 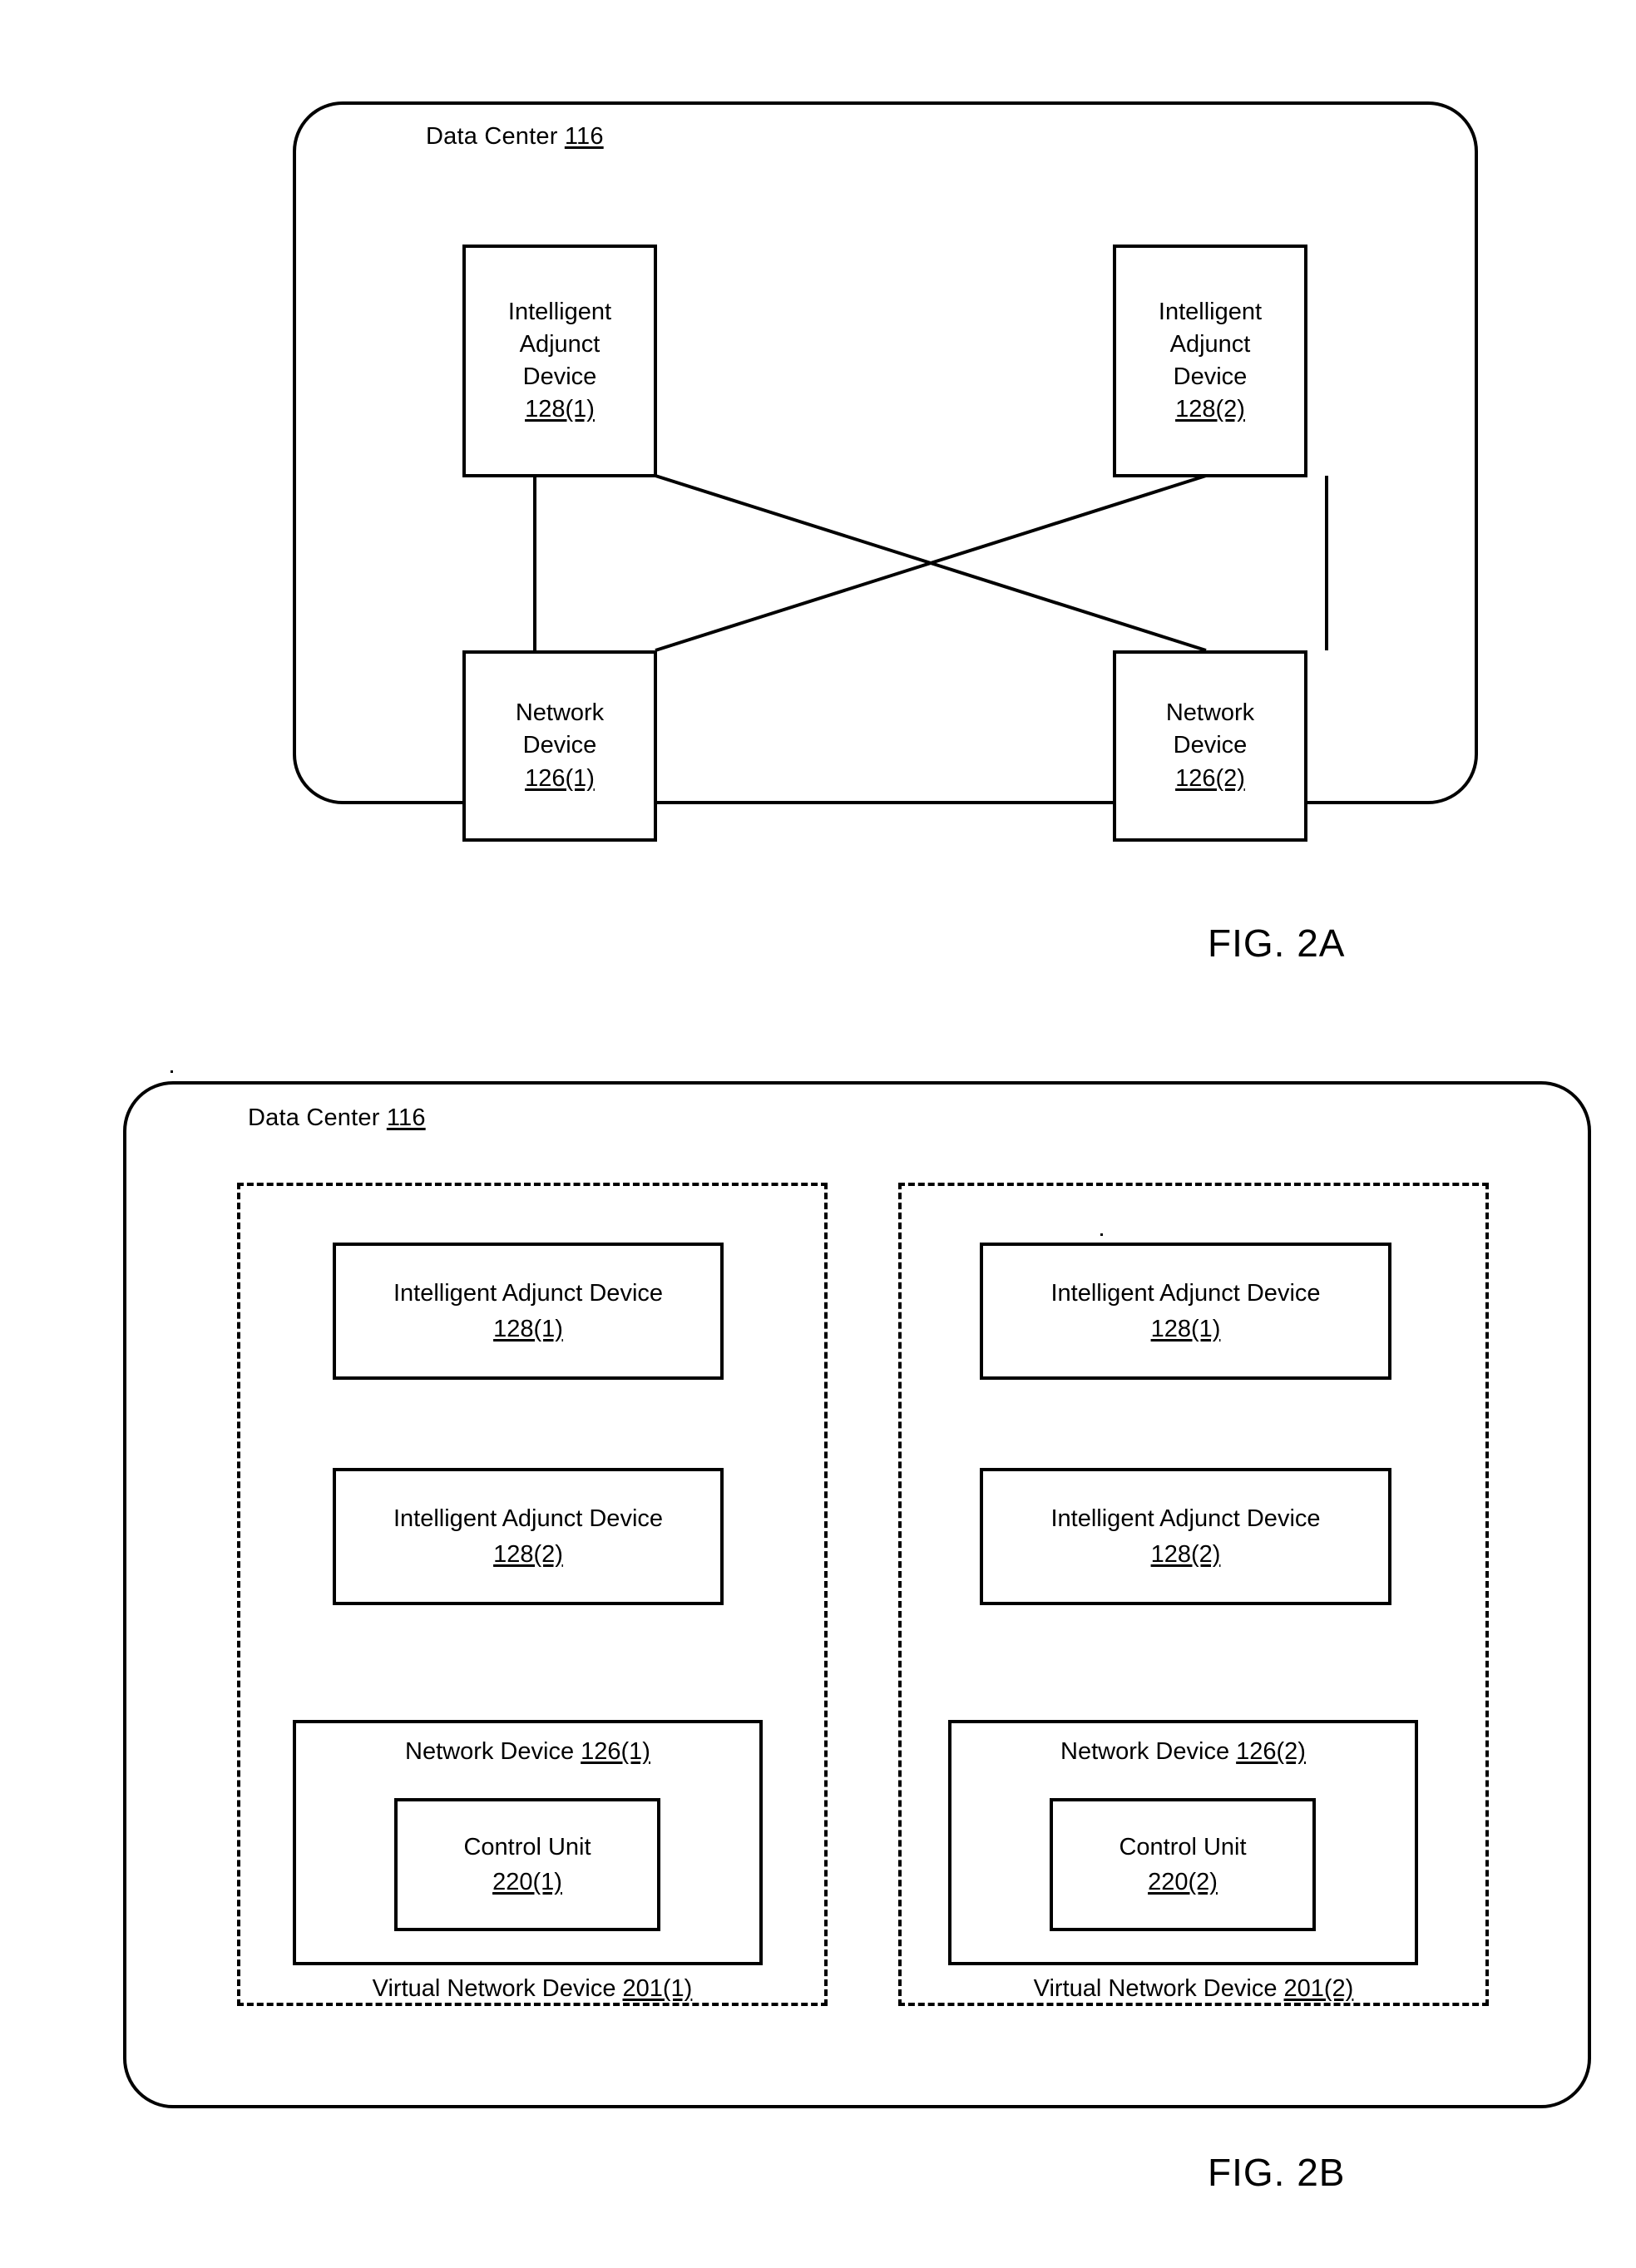 I want to click on nd1-line-2: Device, so click(x=559, y=745).